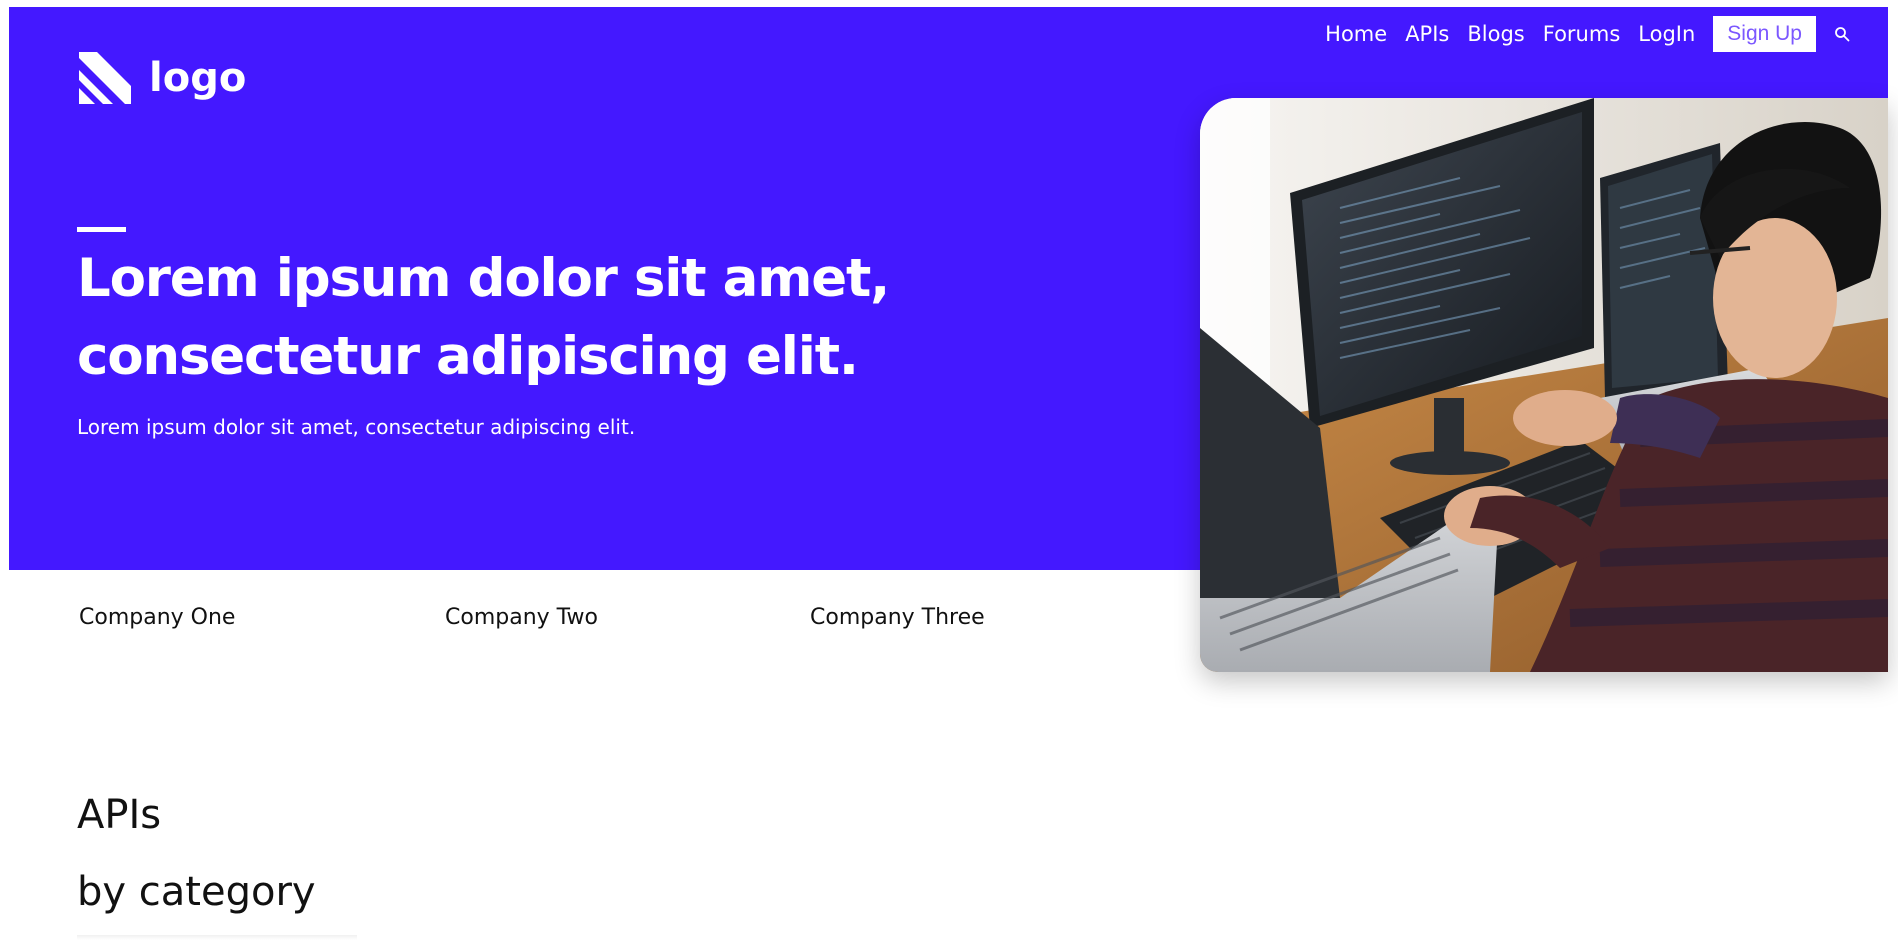  What do you see at coordinates (897, 617) in the screenshot?
I see `company-three-label: Company Three` at bounding box center [897, 617].